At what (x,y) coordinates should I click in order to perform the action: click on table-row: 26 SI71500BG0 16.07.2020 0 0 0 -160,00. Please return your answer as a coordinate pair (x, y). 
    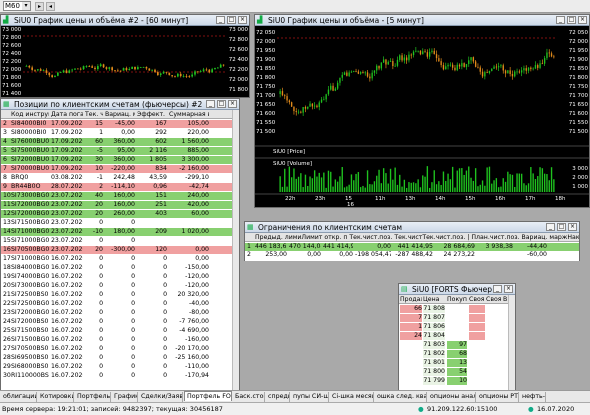
    Looking at the image, I should click on (117, 340).